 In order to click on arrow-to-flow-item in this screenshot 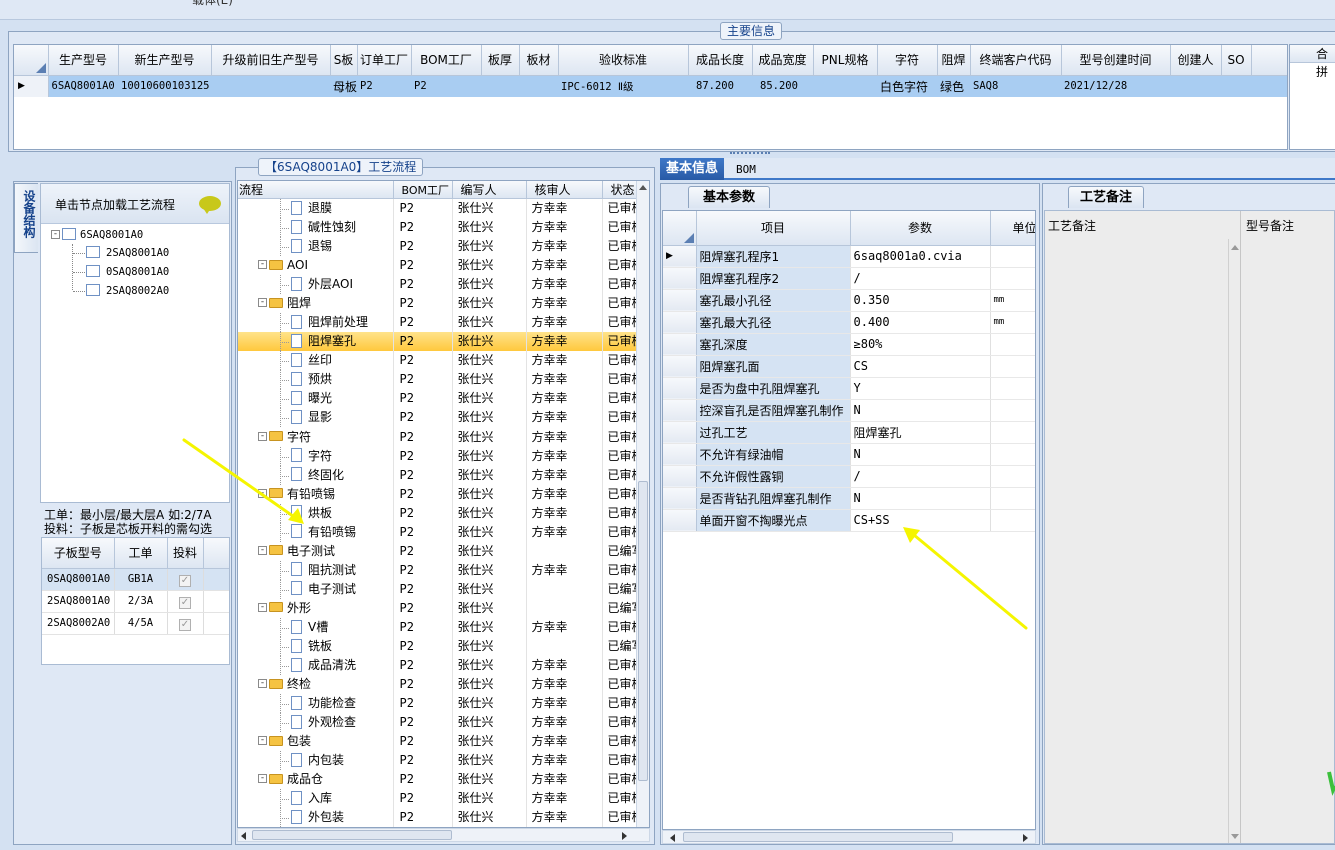, I will do `click(243, 481)`.